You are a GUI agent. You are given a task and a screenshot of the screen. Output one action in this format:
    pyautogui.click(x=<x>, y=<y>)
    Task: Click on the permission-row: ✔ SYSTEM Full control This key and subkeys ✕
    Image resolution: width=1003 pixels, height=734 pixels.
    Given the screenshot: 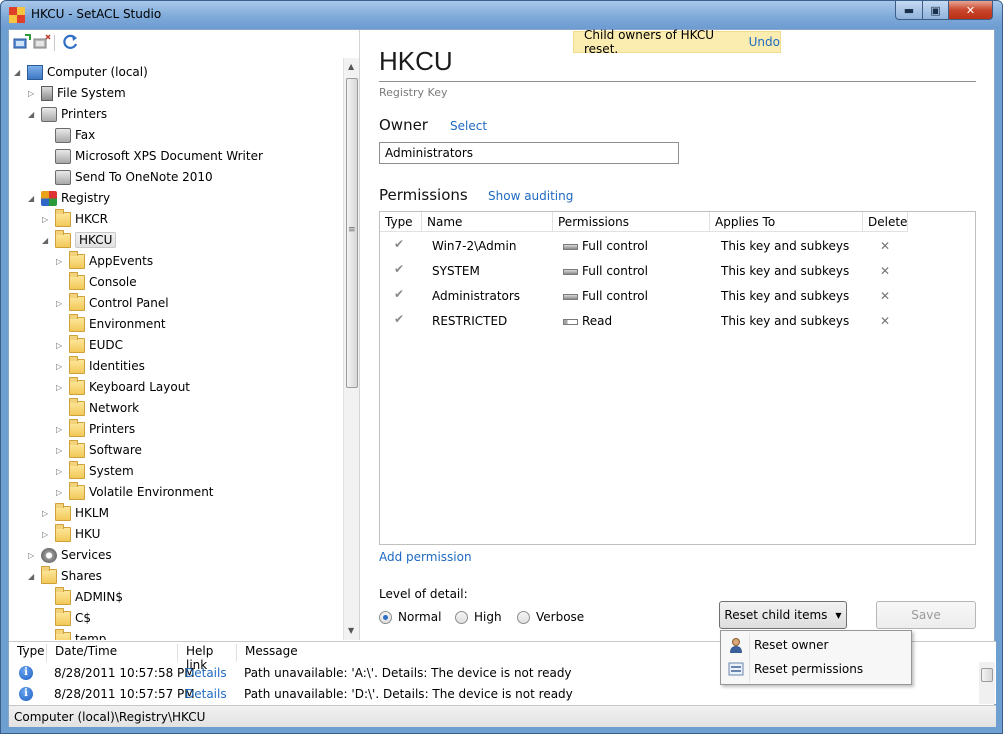 What is the action you would take?
    pyautogui.click(x=677, y=271)
    